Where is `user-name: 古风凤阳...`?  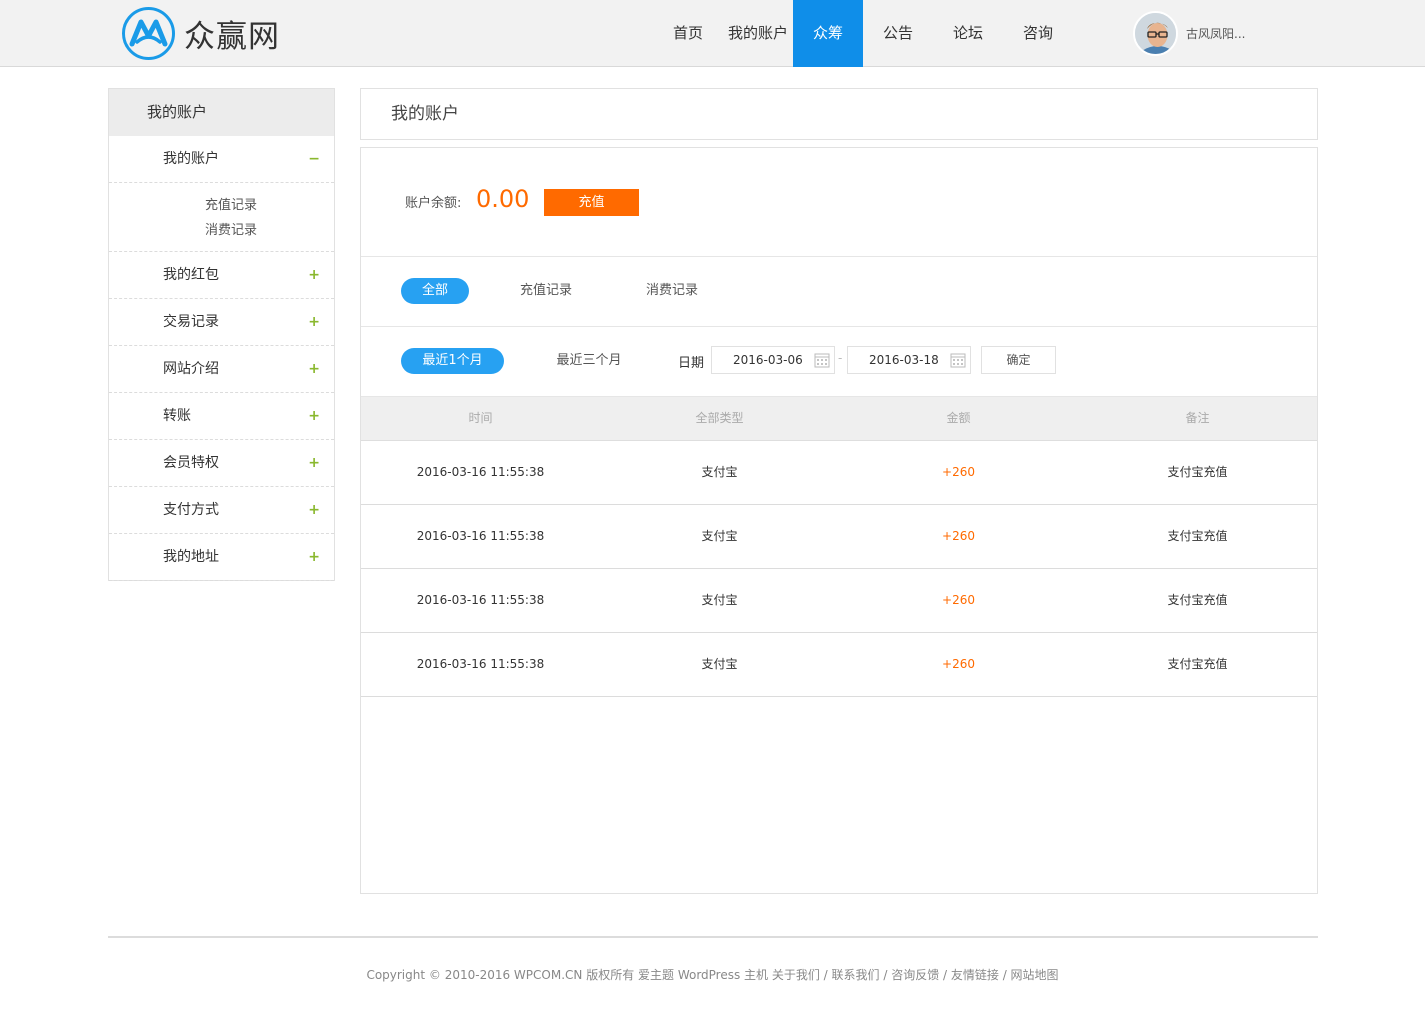
user-name: 古风凤阳... is located at coordinates (1215, 33).